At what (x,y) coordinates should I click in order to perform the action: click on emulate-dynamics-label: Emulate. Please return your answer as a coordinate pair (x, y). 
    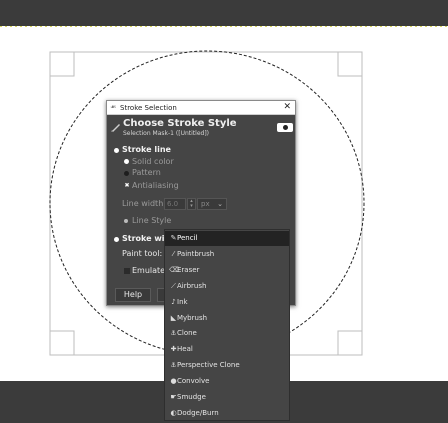
    Looking at the image, I should click on (149, 270).